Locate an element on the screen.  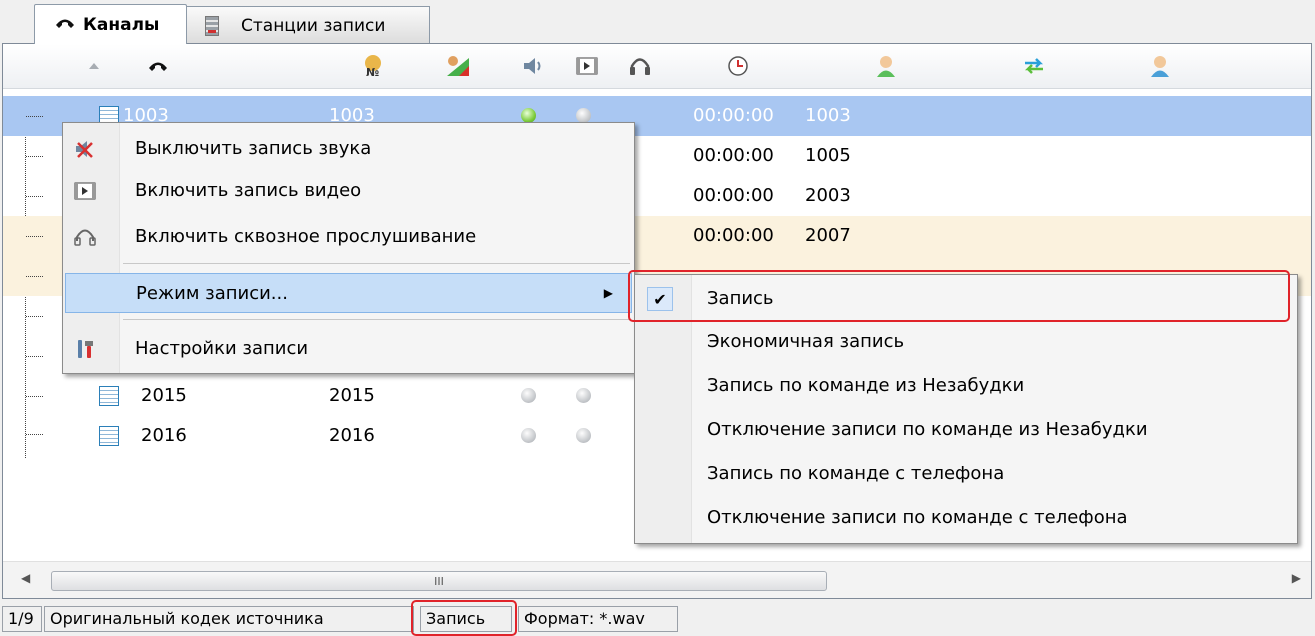
status-codec: Оригинальный кодек источника is located at coordinates (229, 619).